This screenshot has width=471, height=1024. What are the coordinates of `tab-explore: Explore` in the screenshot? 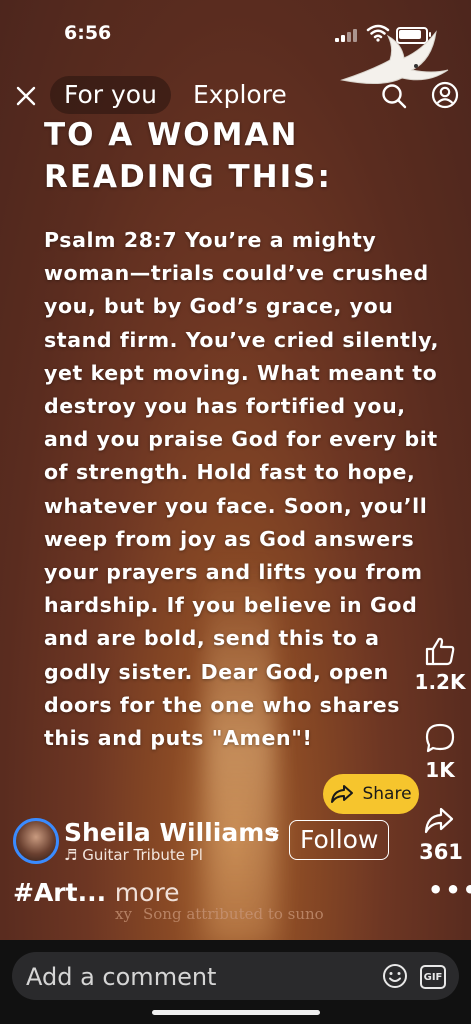 It's located at (240, 95).